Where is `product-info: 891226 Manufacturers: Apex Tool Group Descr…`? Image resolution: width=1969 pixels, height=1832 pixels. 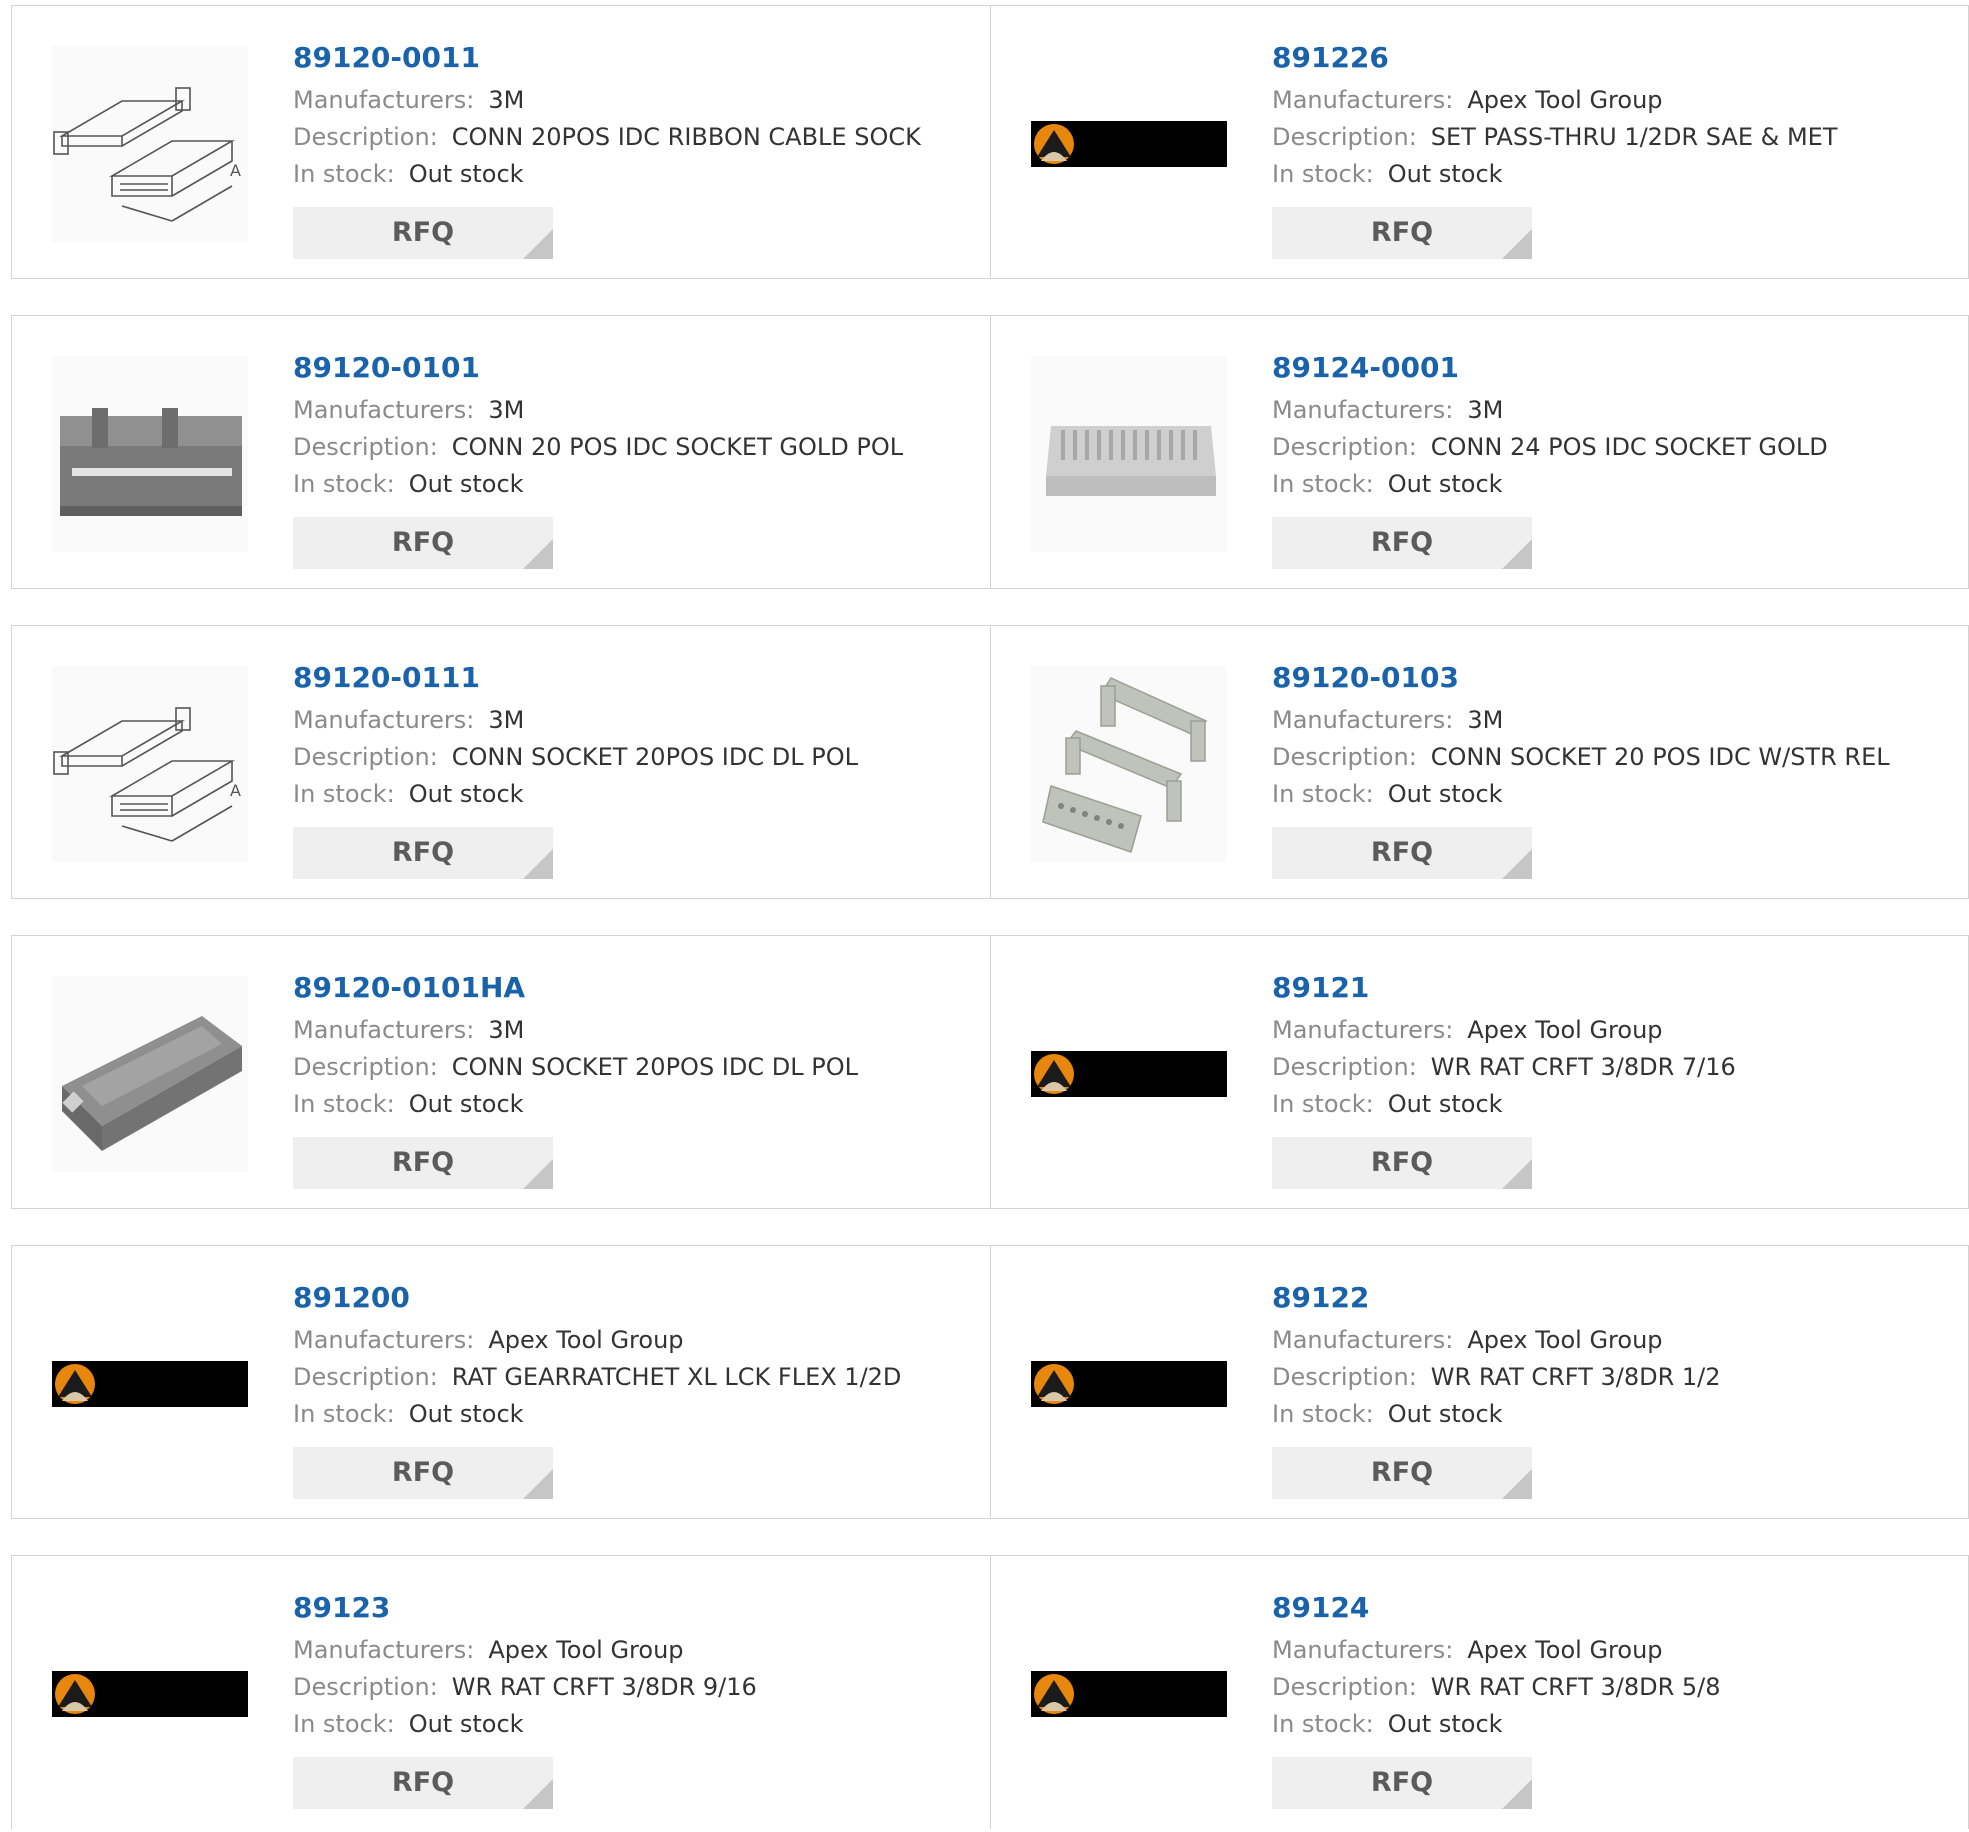 product-info: 891226 Manufacturers: Apex Tool Group Descr… is located at coordinates (1610, 148).